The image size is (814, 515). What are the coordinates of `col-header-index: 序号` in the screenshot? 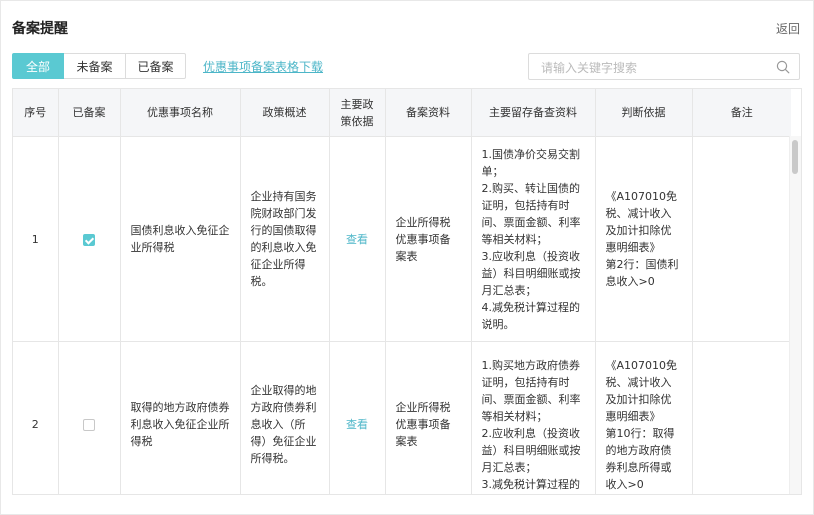 It's located at (36, 113).